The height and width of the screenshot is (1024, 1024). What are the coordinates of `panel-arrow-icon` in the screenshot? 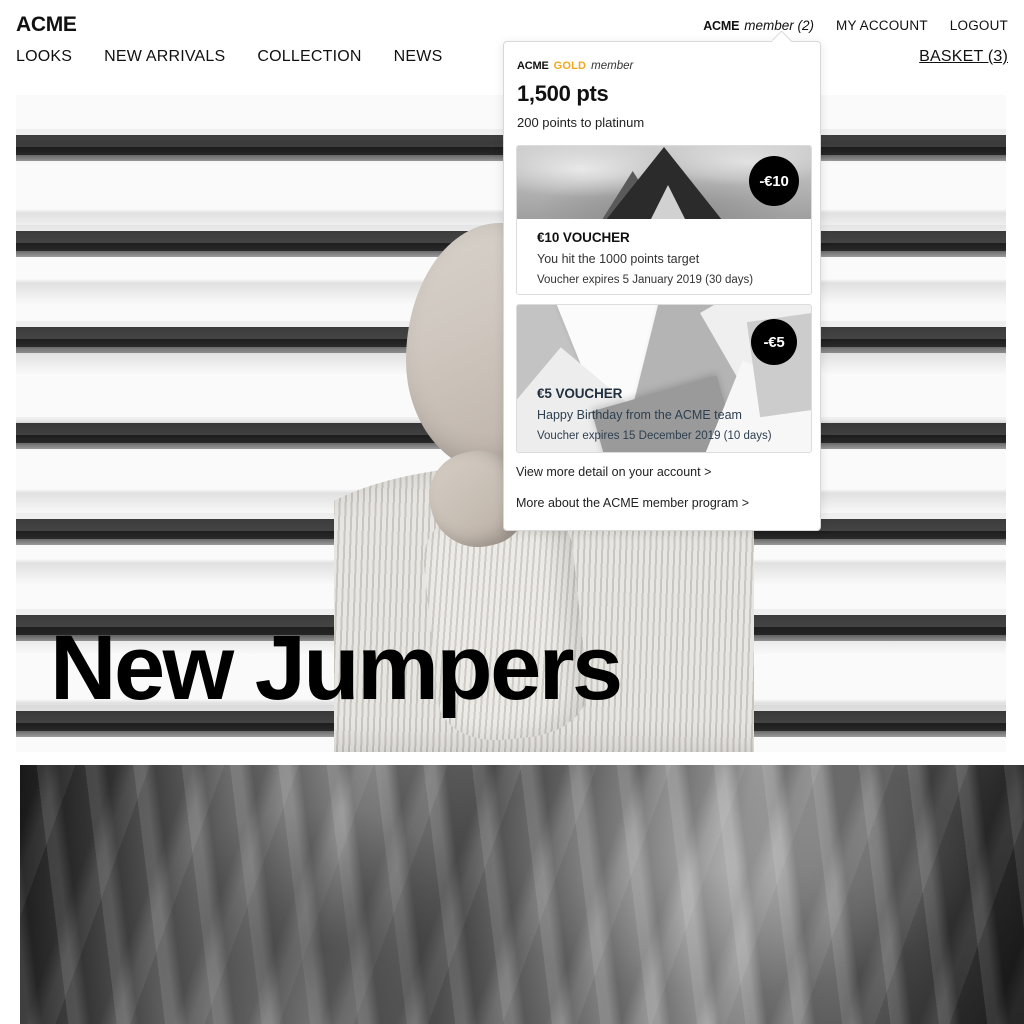 It's located at (783, 36).